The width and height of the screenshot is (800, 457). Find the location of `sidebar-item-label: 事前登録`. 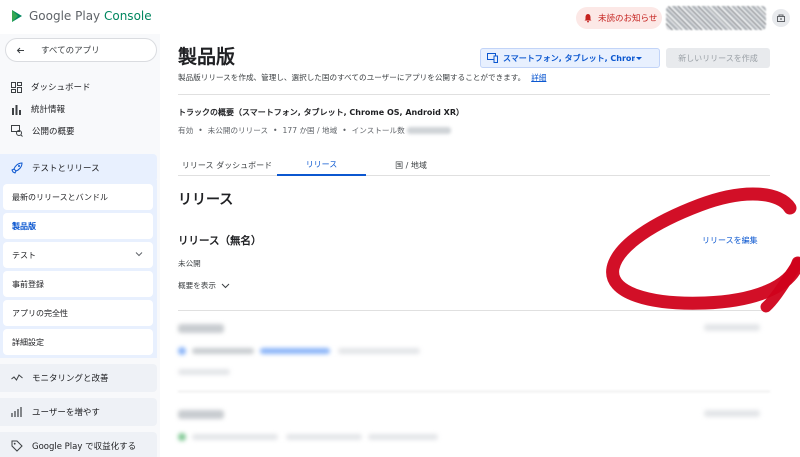

sidebar-item-label: 事前登録 is located at coordinates (28, 284).